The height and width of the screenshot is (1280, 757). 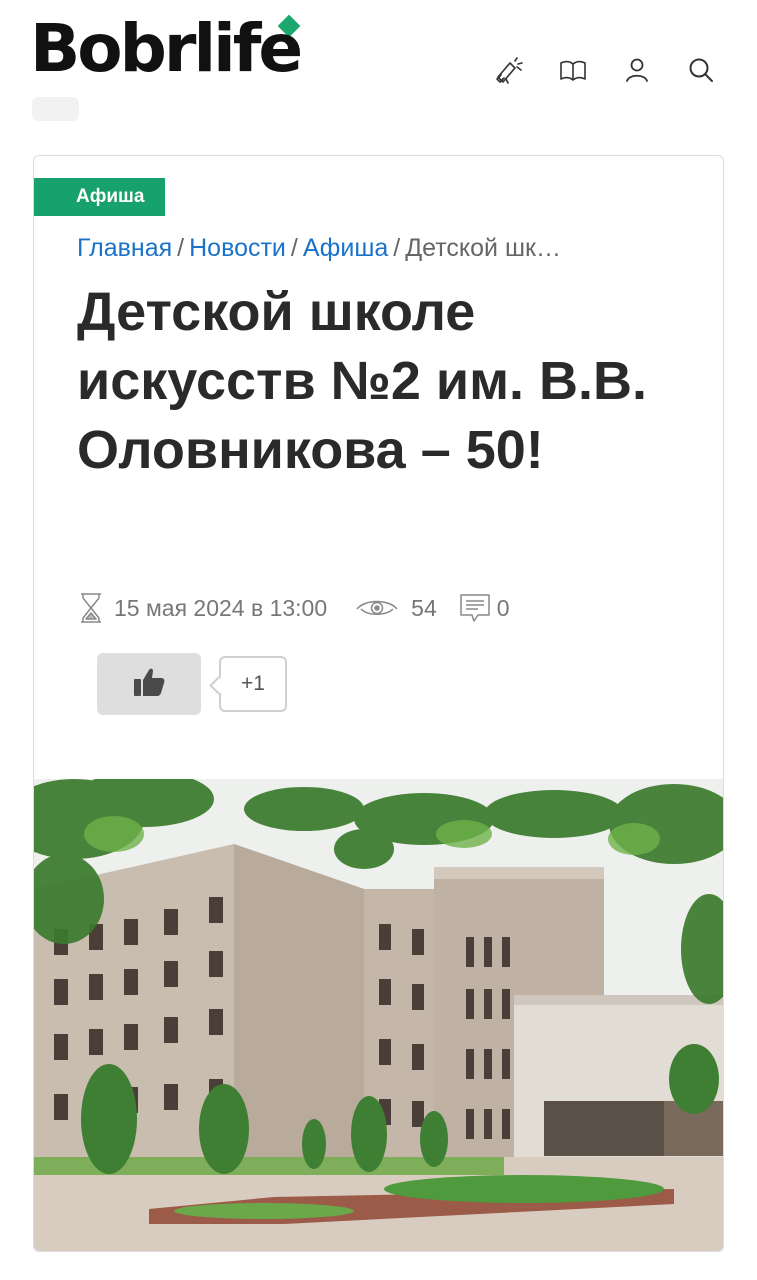 What do you see at coordinates (503, 608) in the screenshot?
I see `comments-count: 0` at bounding box center [503, 608].